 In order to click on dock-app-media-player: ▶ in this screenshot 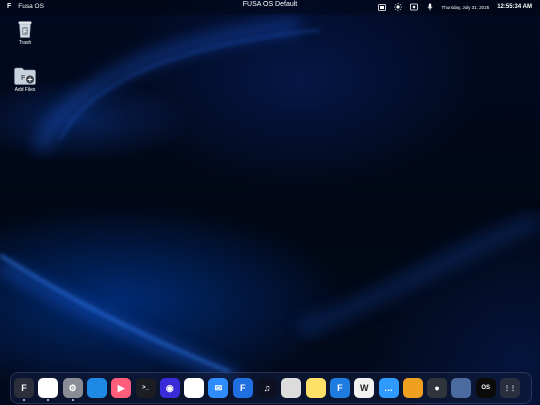, I will do `click(121, 388)`.